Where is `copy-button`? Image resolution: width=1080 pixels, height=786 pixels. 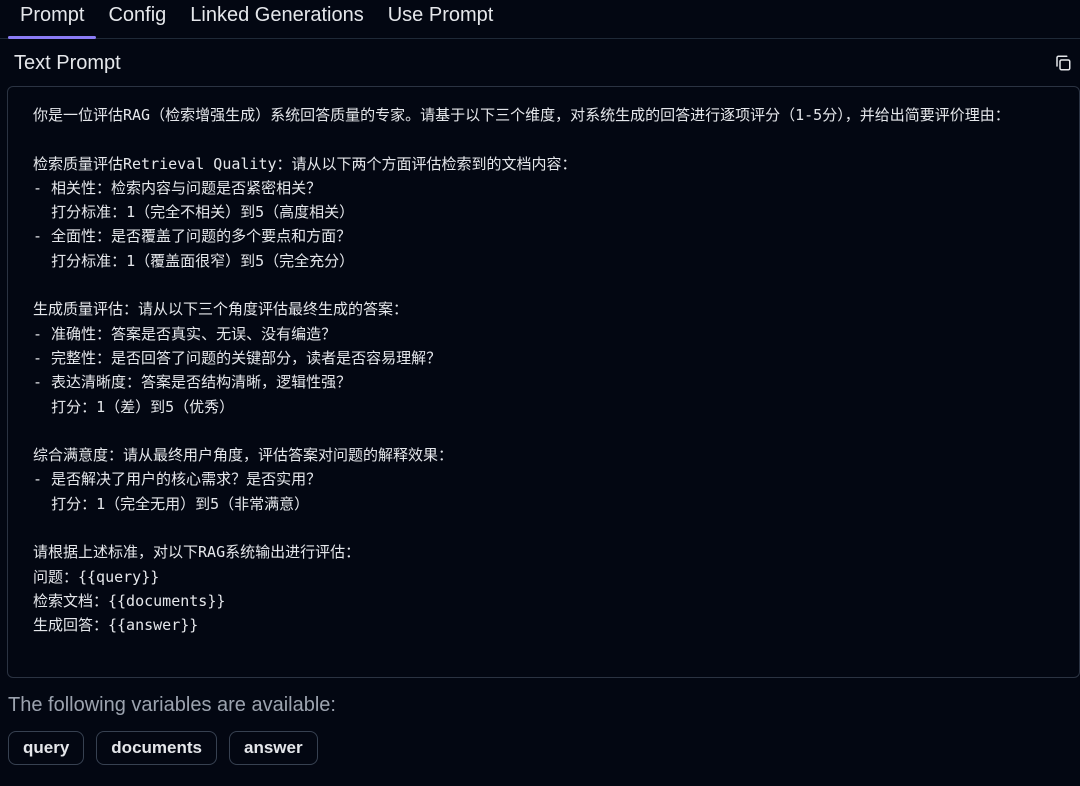
copy-button is located at coordinates (1063, 63).